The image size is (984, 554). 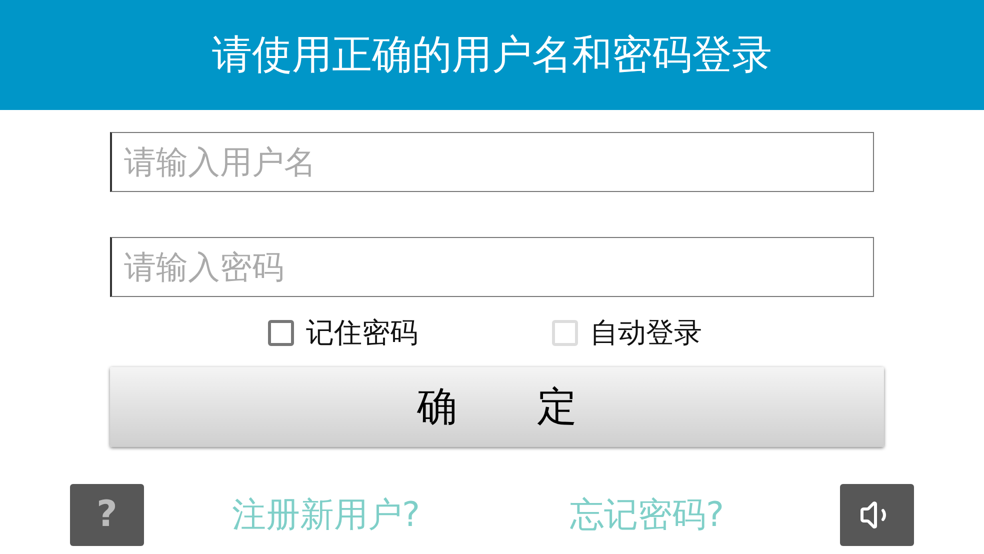 I want to click on confirm-button: 确 定, so click(x=497, y=407).